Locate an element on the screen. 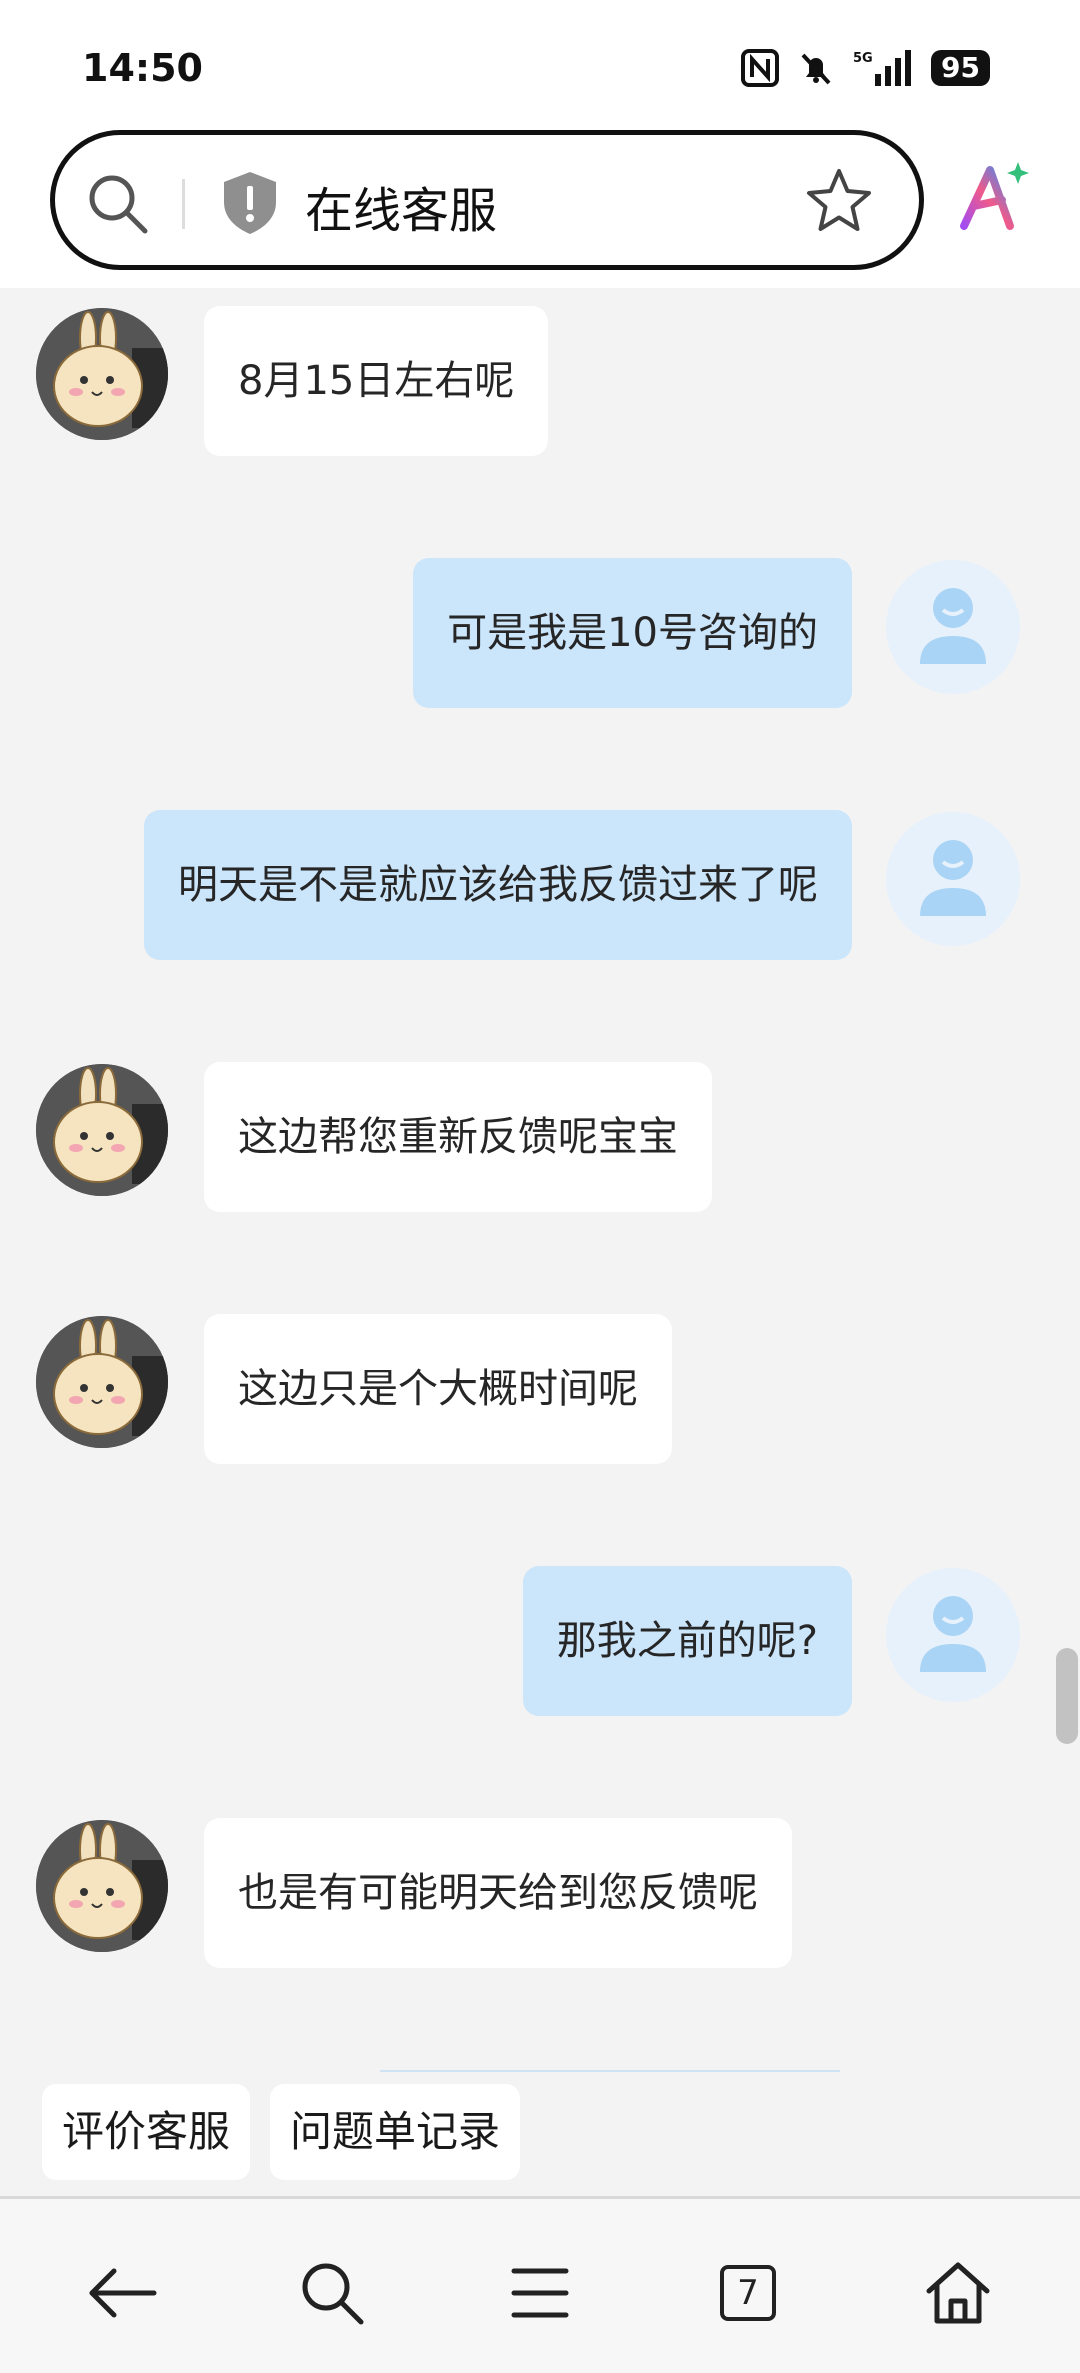  status-icons: 5G 95 is located at coordinates (865, 68).